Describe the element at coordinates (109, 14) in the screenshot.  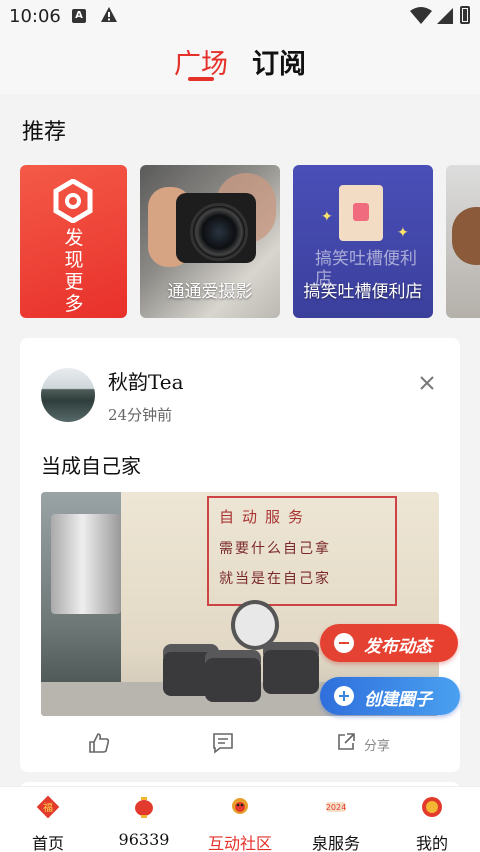
I see `warning-icon` at that location.